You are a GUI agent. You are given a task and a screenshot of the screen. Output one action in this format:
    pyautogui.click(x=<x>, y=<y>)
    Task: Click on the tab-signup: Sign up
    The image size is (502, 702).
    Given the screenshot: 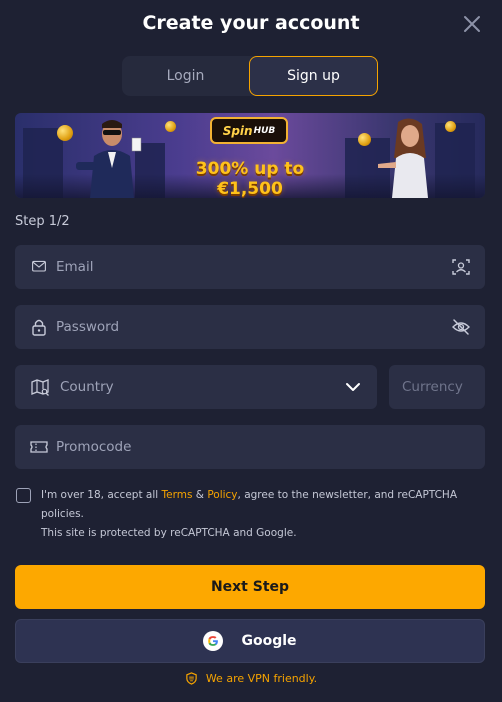 What is the action you would take?
    pyautogui.click(x=313, y=76)
    